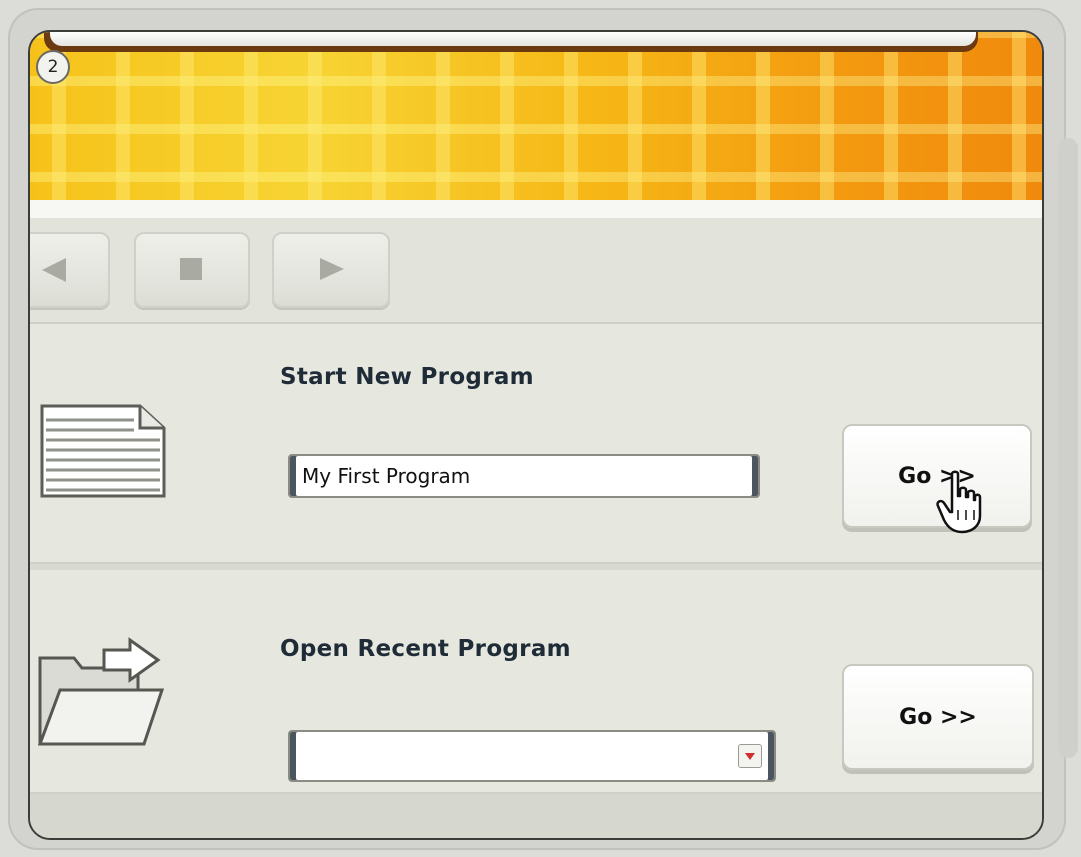  I want to click on back-button, so click(70, 270).